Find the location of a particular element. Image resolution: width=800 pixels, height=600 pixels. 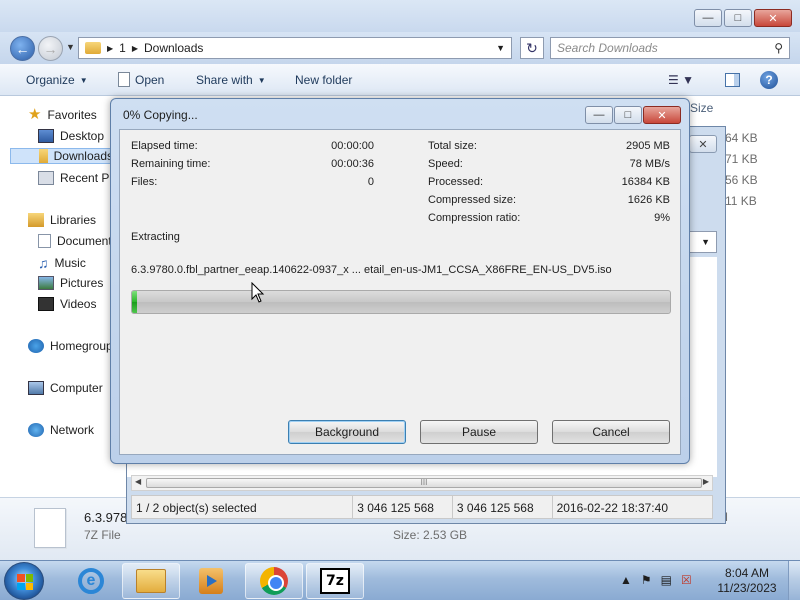

dialog-caption-buttons: — □ ✕ is located at coordinates (633, 115).